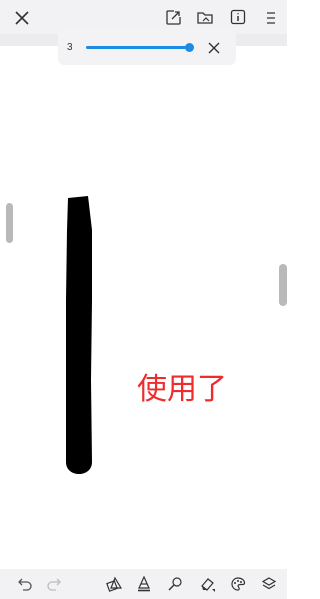  What do you see at coordinates (79, 335) in the screenshot?
I see `brush-stroke` at bounding box center [79, 335].